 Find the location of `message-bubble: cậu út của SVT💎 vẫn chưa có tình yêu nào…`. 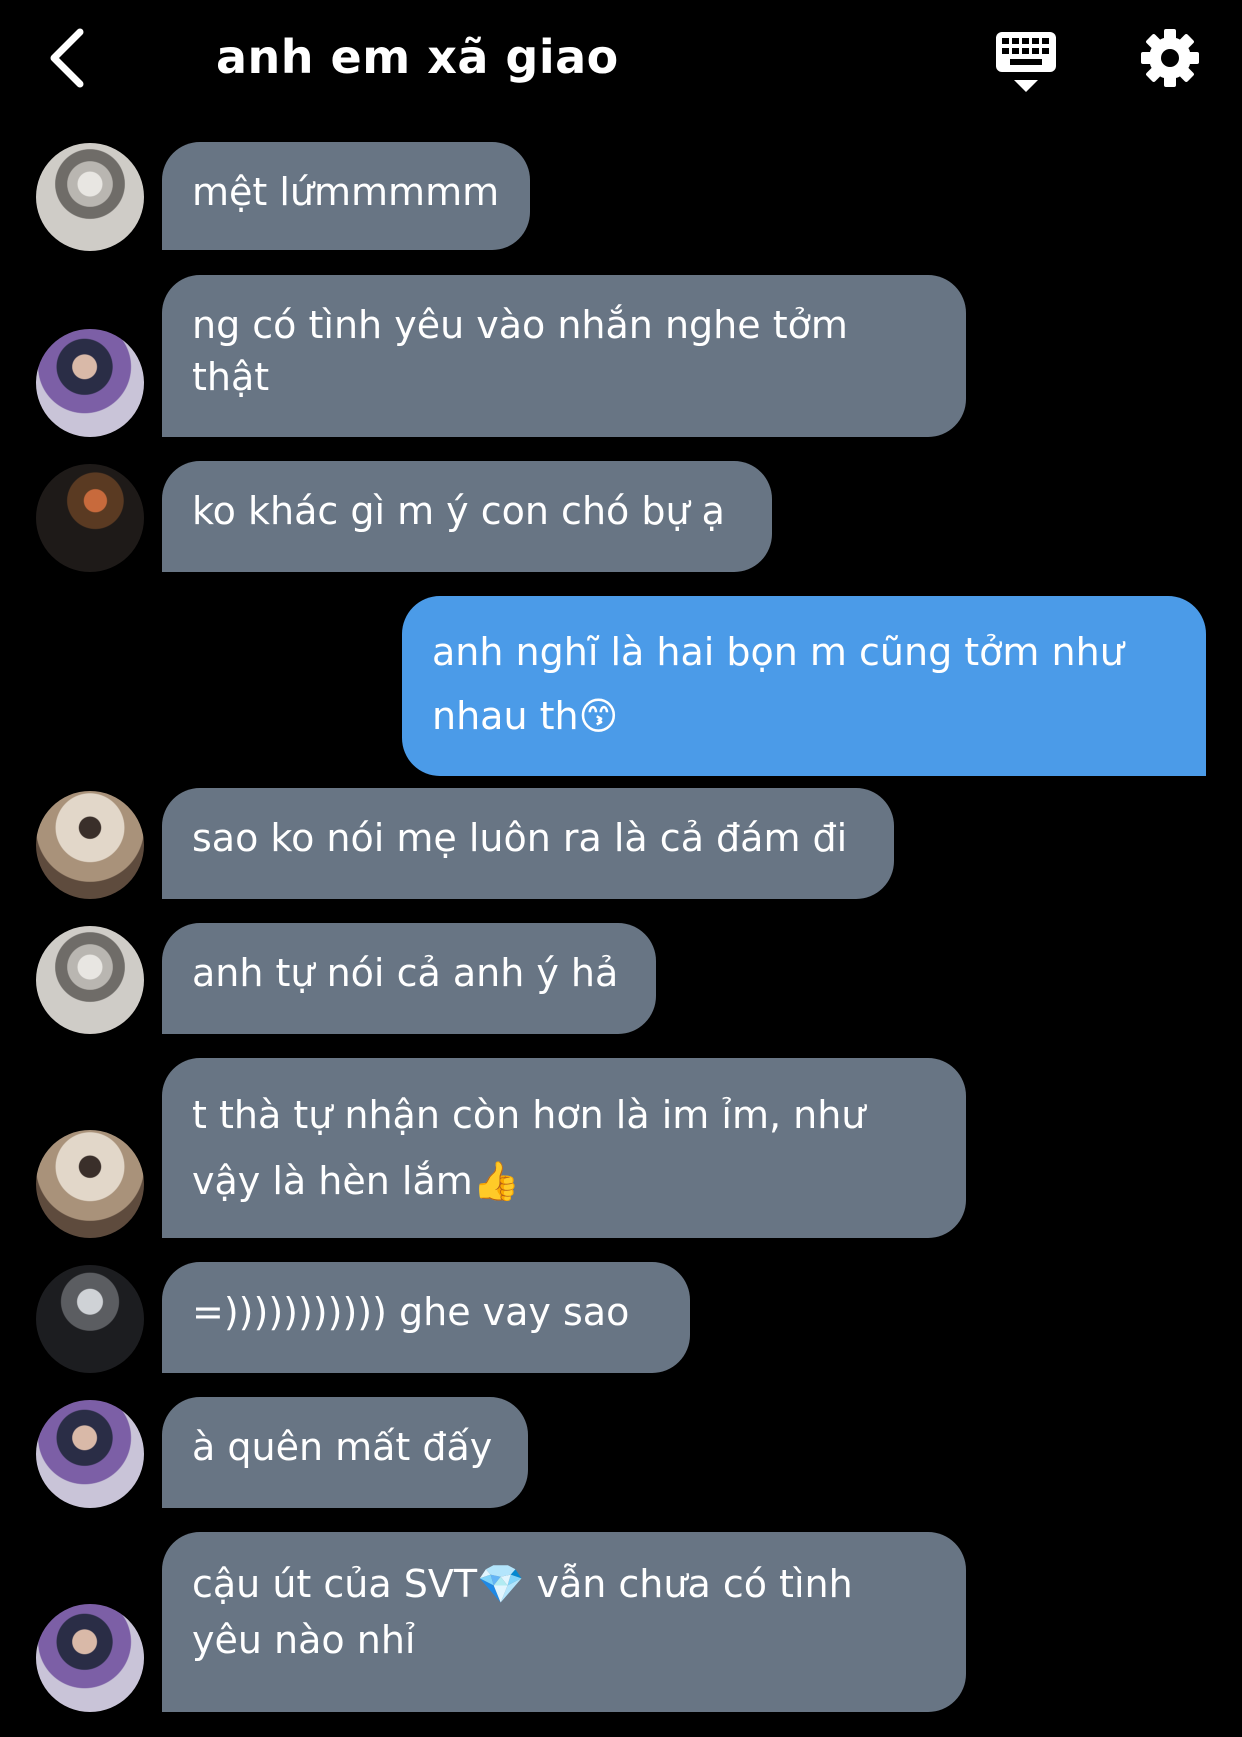

message-bubble: cậu út của SVT💎 vẫn chưa có tình yêu nào… is located at coordinates (564, 1622).